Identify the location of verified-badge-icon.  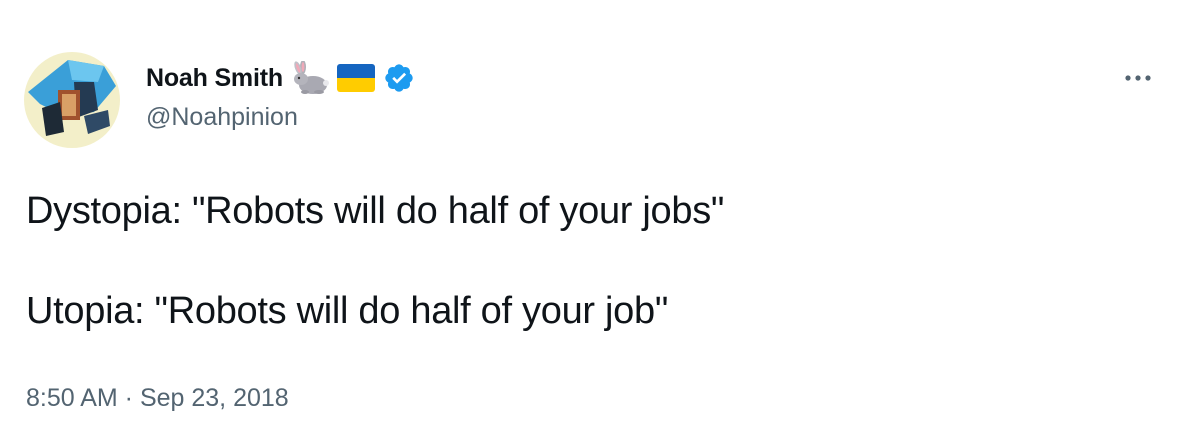
(399, 78).